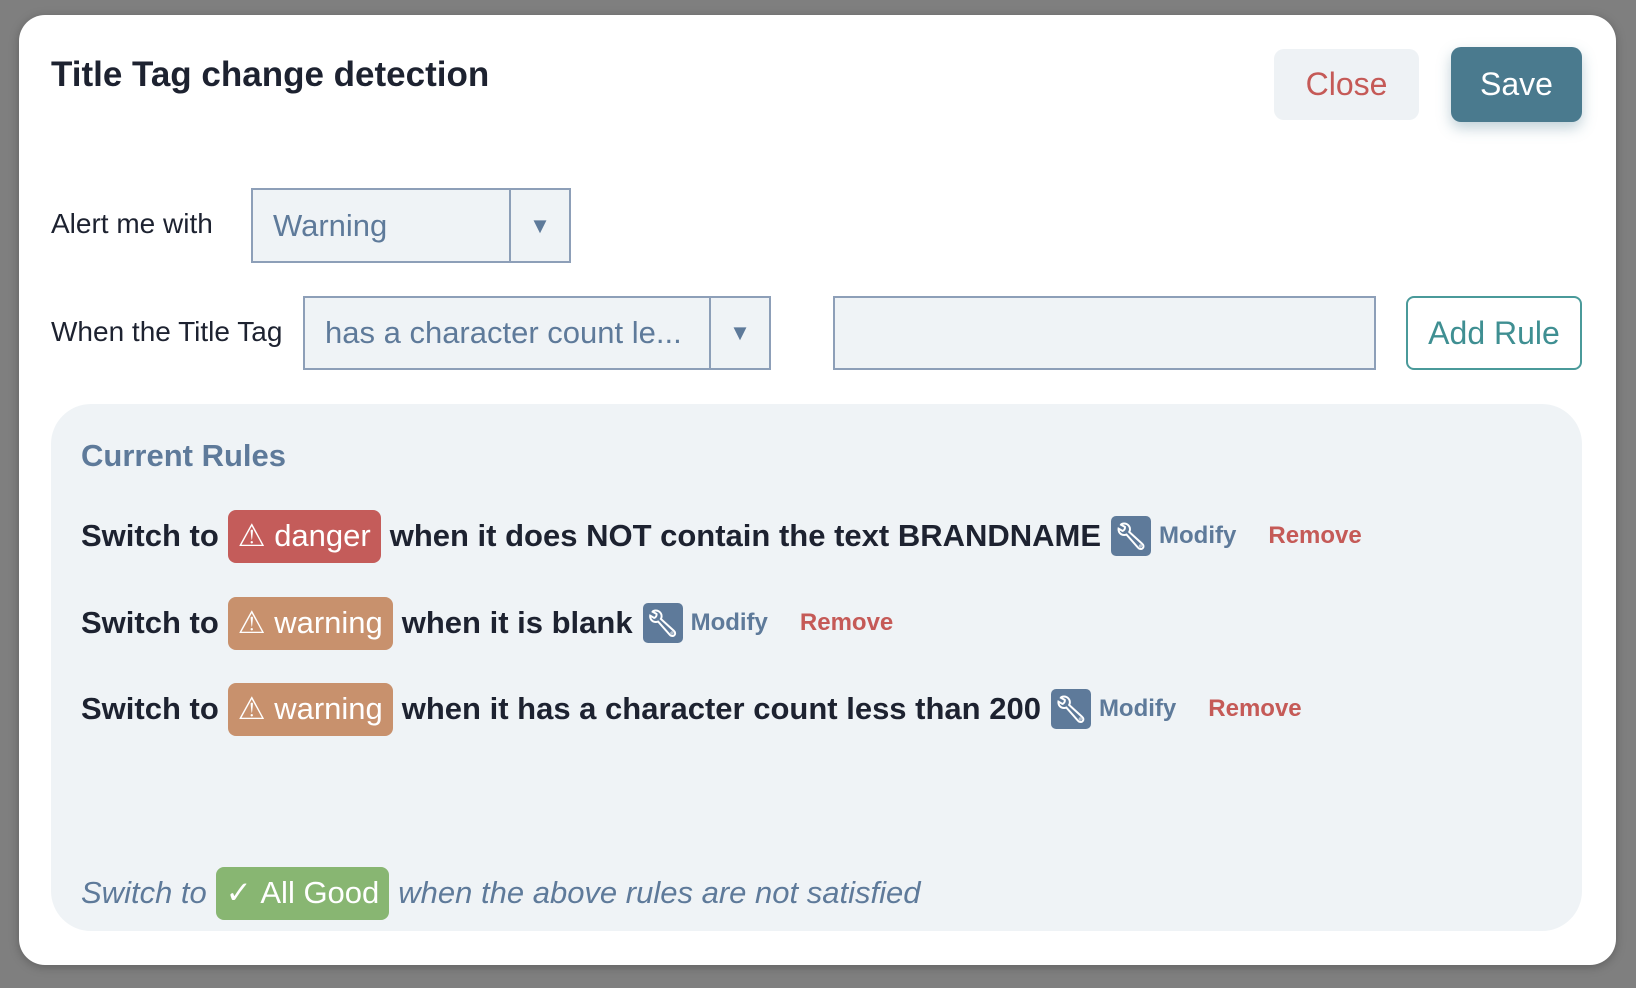 This screenshot has width=1636, height=988. I want to click on check-icon: ✓, so click(243, 892).